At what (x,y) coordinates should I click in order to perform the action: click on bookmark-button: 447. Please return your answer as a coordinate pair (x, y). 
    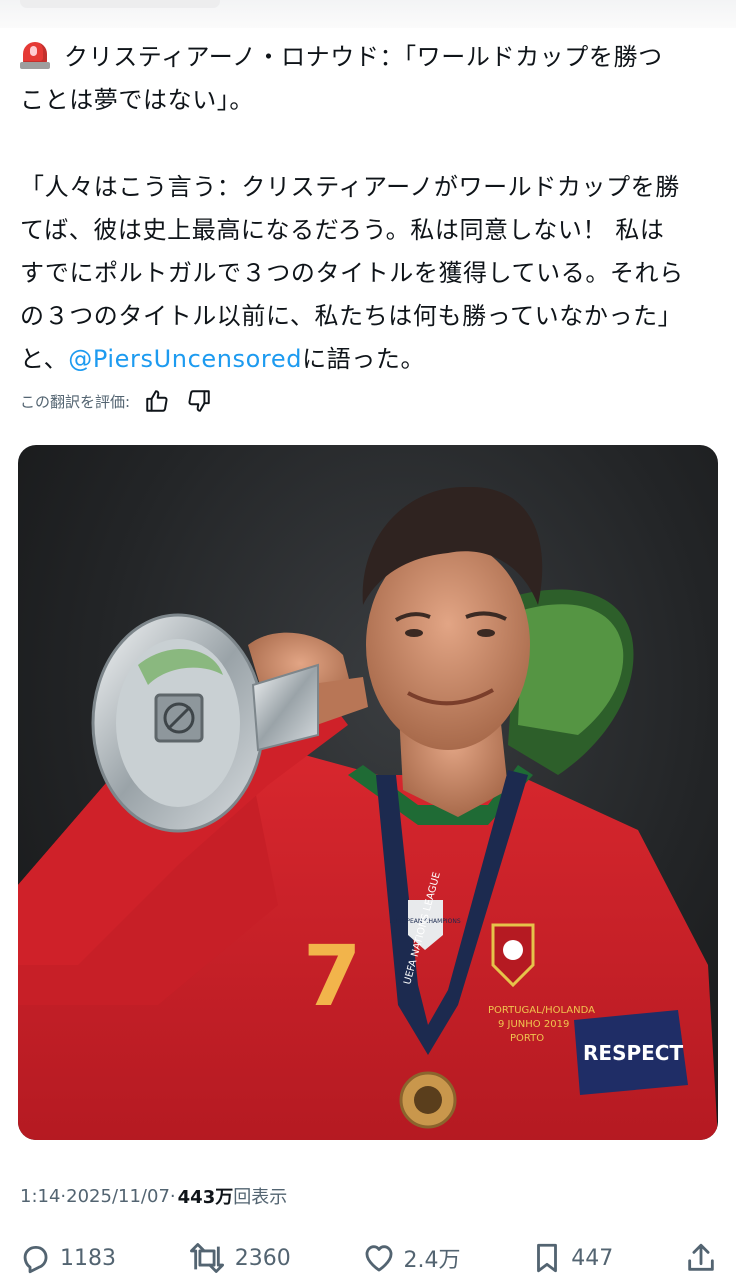
    Looking at the image, I should click on (572, 1258).